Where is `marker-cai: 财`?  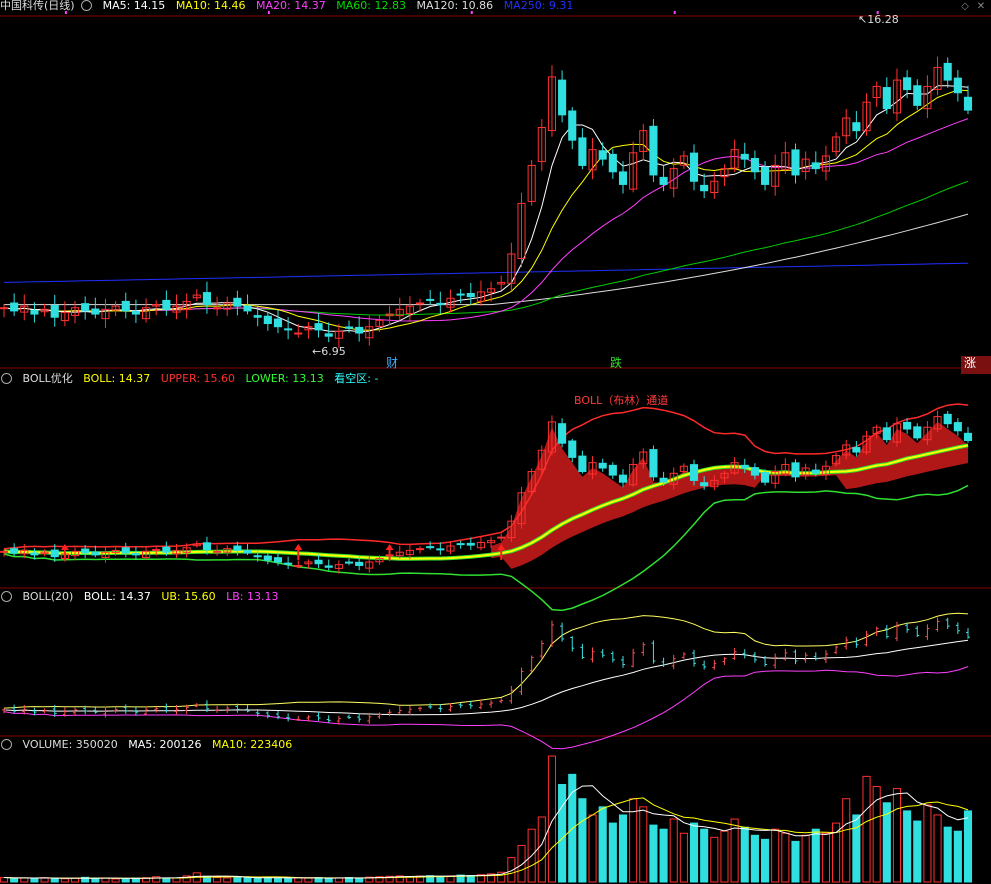 marker-cai: 财 is located at coordinates (392, 363).